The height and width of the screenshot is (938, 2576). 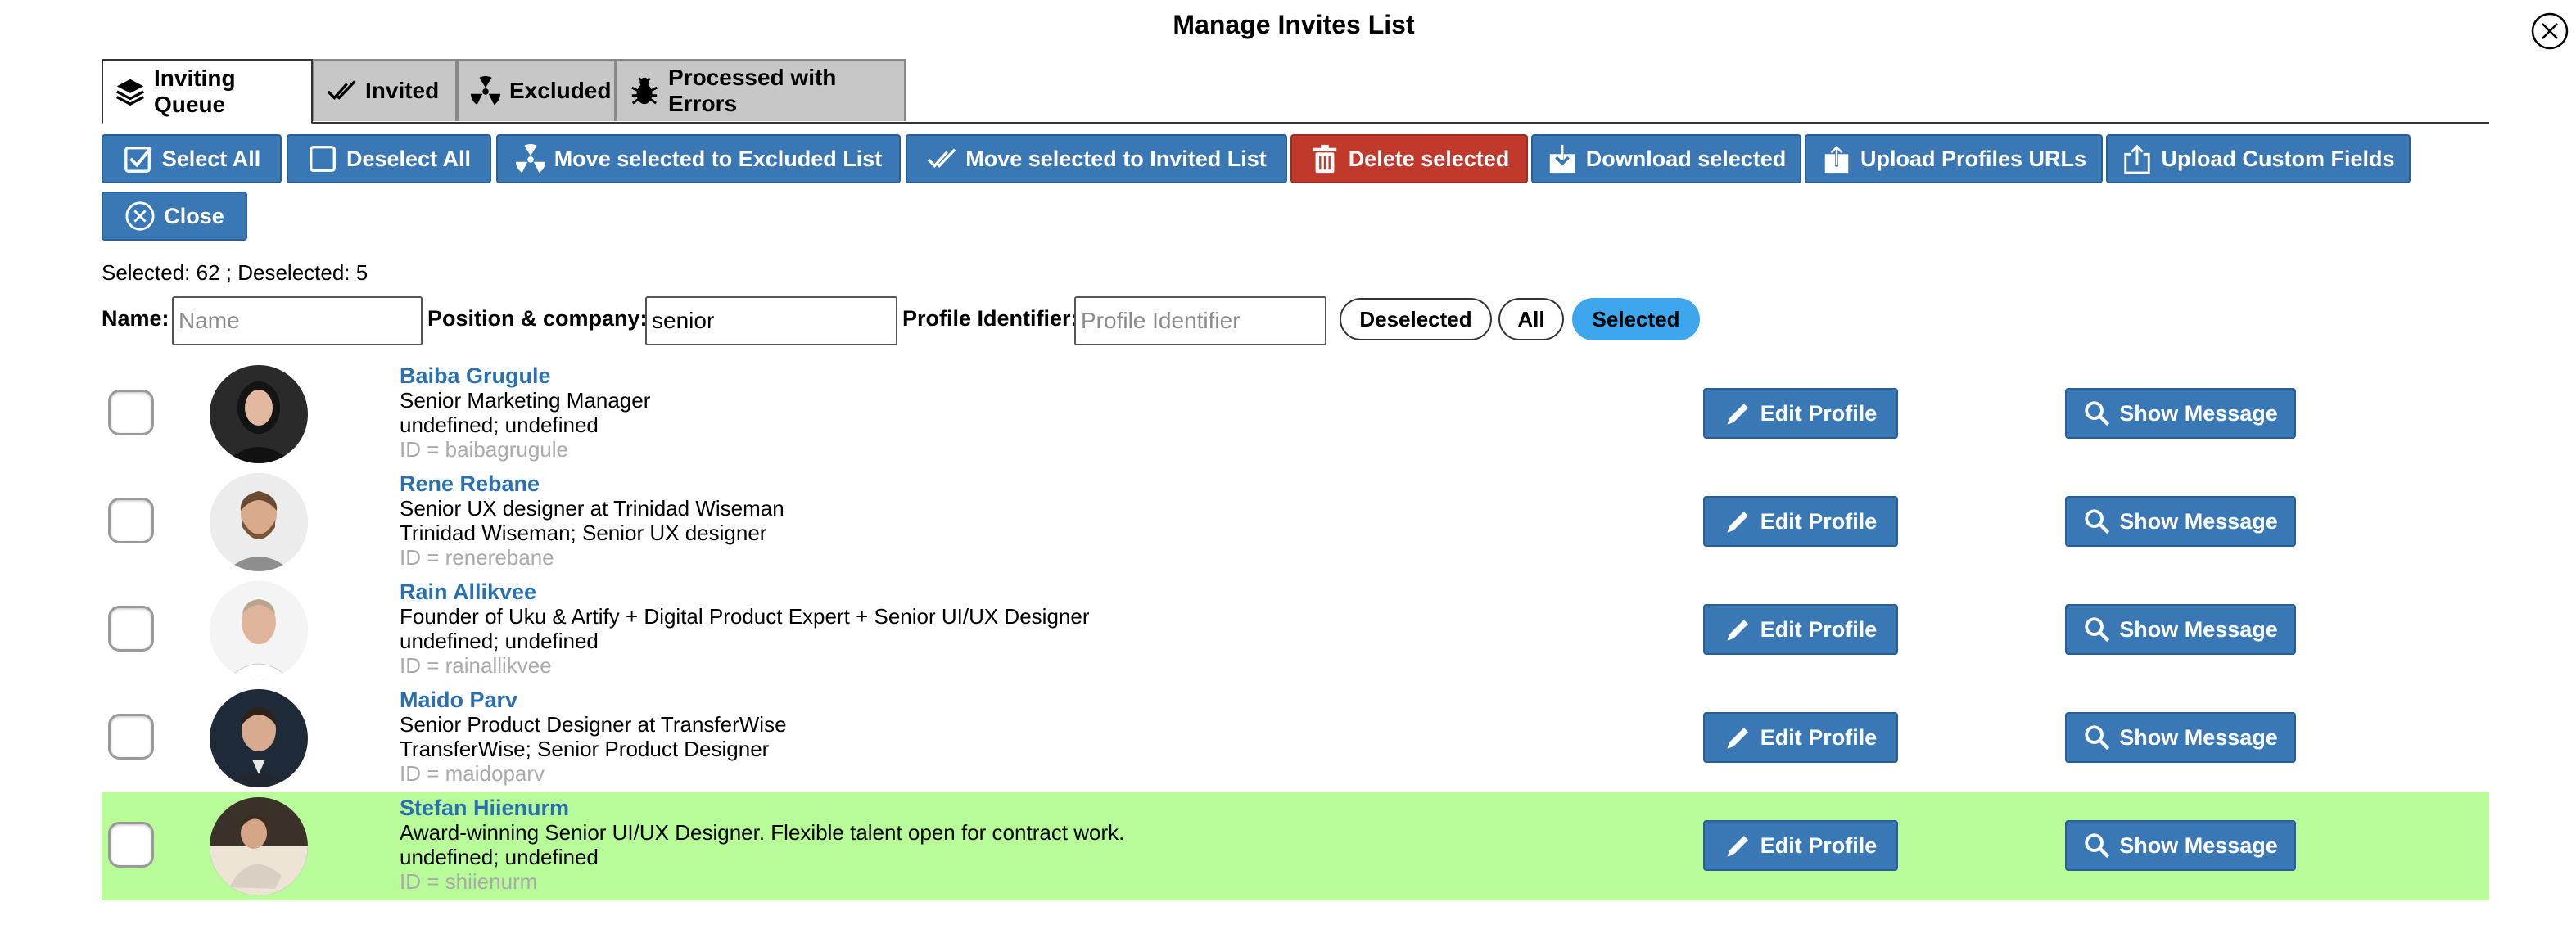 I want to click on deselect-all-label: Deselect All, so click(x=409, y=158).